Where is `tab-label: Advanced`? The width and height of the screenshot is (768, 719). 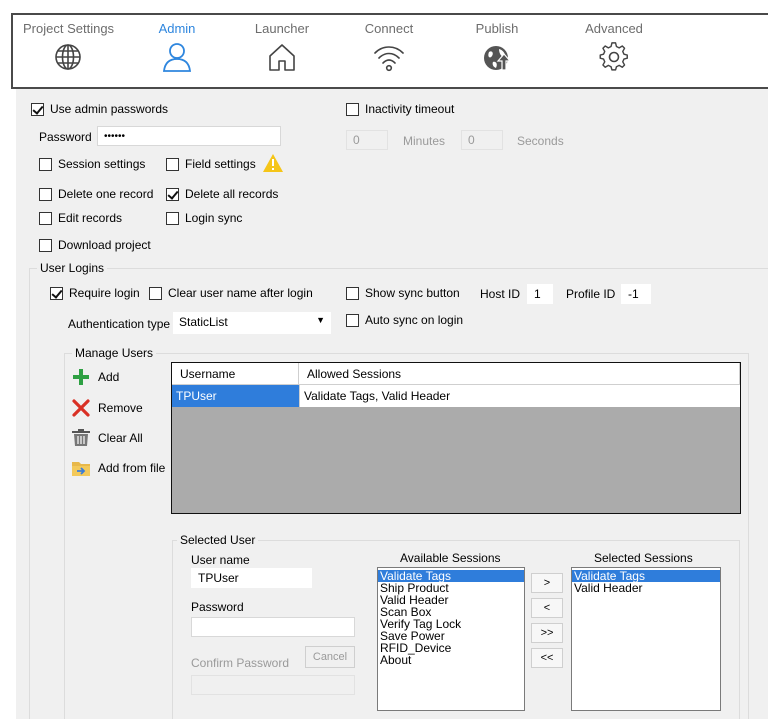 tab-label: Advanced is located at coordinates (614, 28).